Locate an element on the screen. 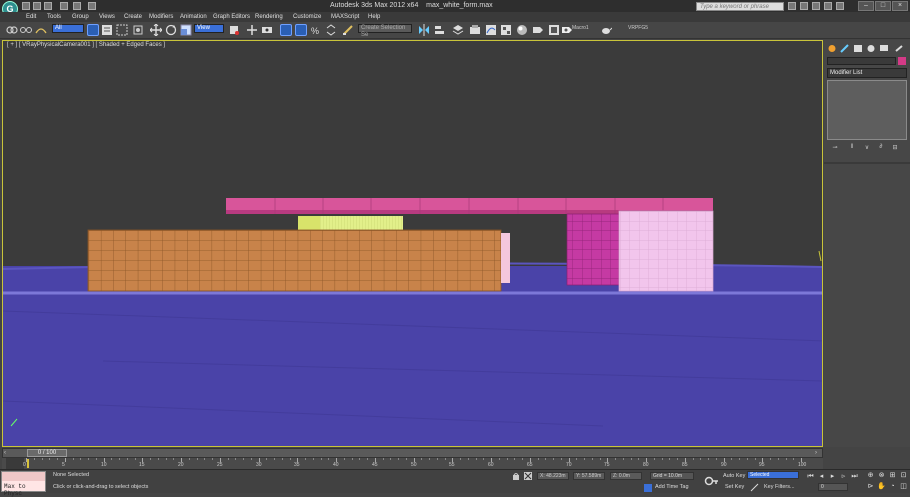 This screenshot has width=910, height=497. menu-help: Help is located at coordinates (374, 17).